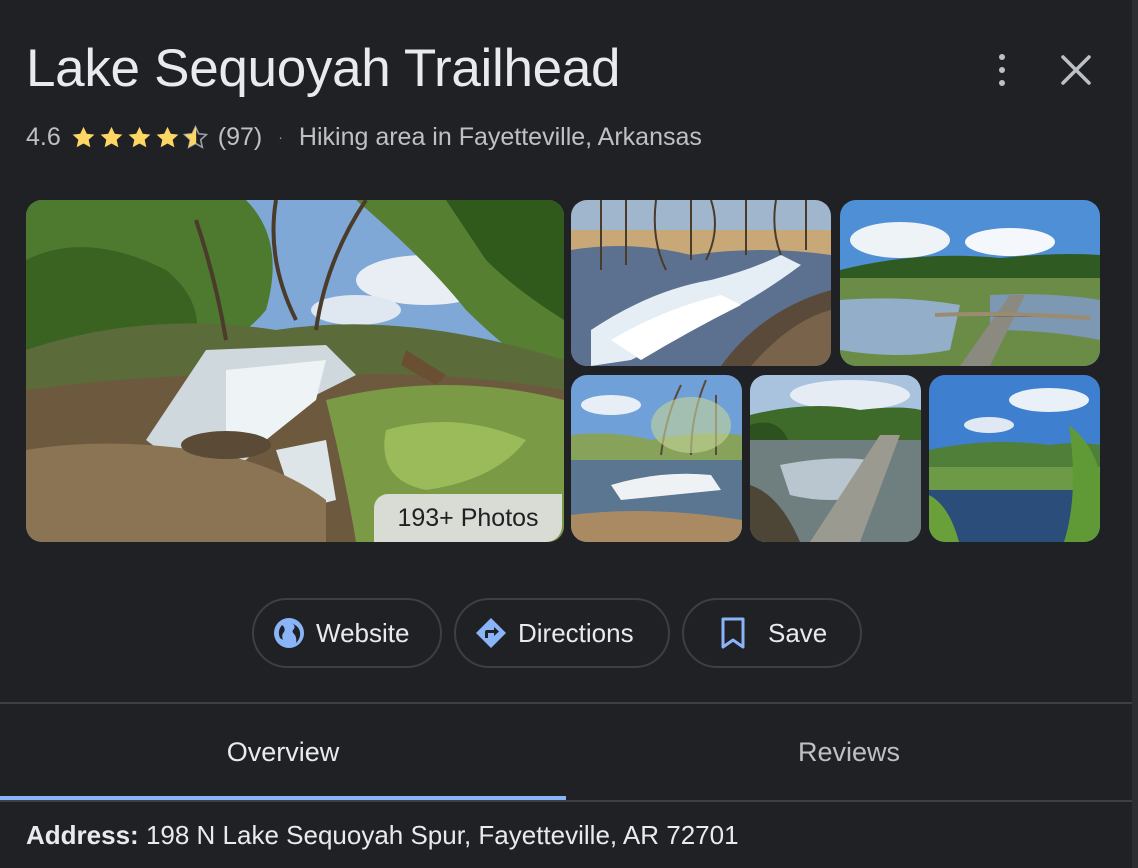 The width and height of the screenshot is (1138, 868). Describe the element at coordinates (1076, 70) in the screenshot. I see `close-icon` at that location.